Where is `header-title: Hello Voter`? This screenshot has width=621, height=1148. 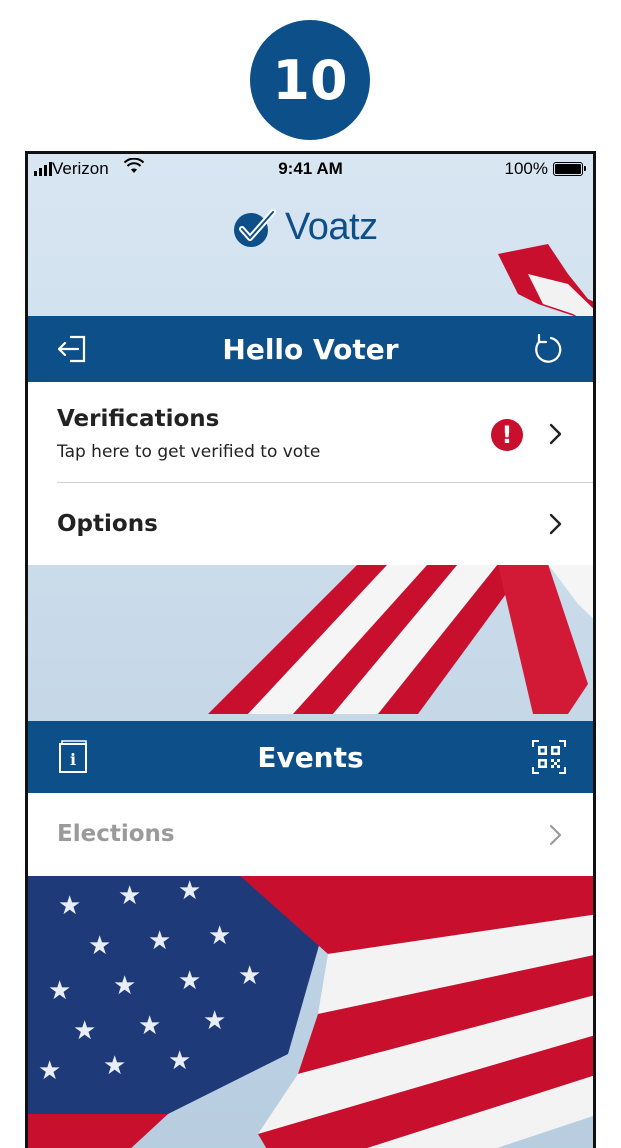 header-title: Hello Voter is located at coordinates (310, 349).